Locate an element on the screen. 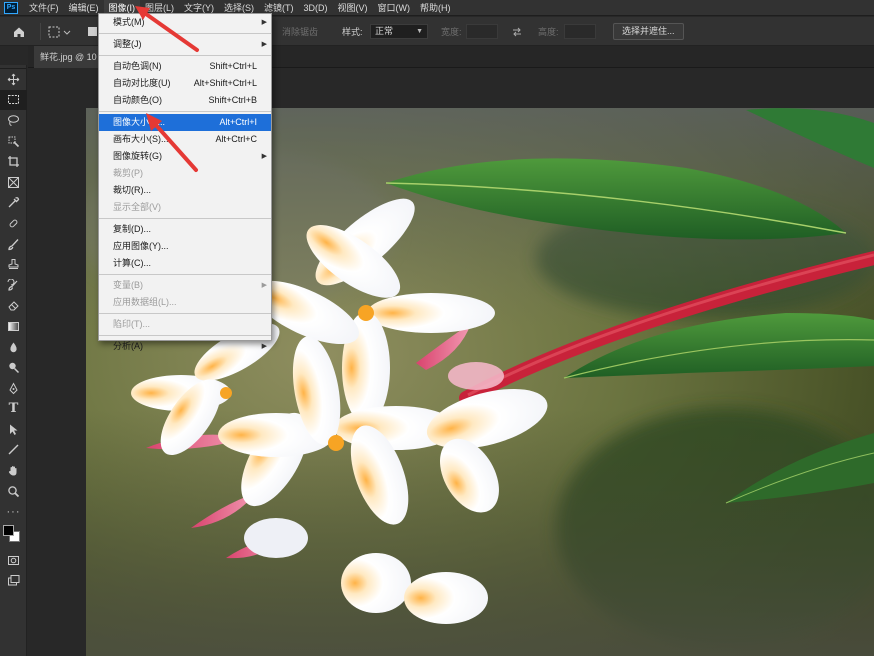  swap-width-height-icon is located at coordinates (517, 31).